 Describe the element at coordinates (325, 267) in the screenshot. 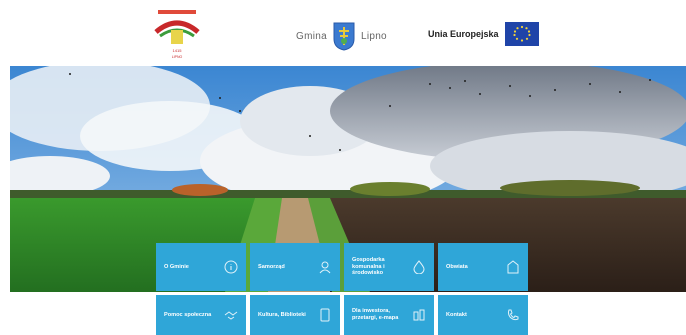

I see `user-icon` at that location.